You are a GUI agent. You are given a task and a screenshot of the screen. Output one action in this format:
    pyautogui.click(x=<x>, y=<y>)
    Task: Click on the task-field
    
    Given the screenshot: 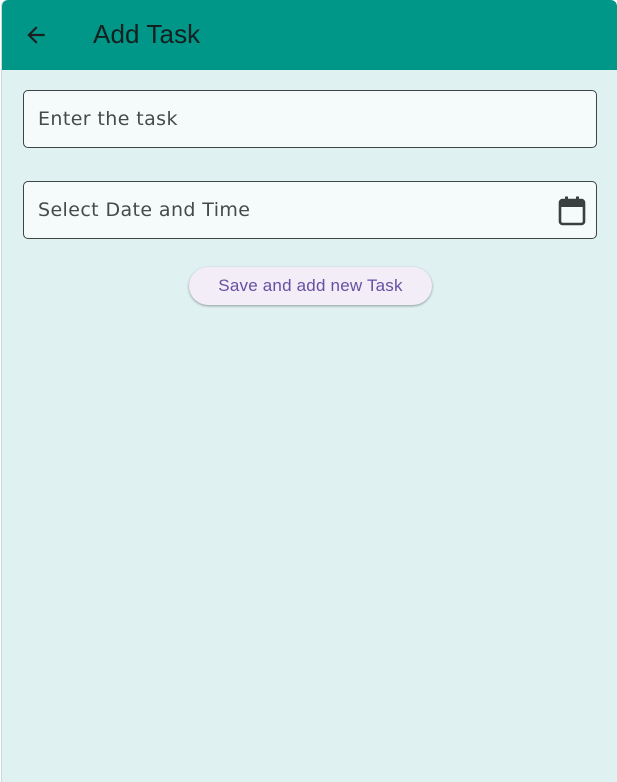 What is the action you would take?
    pyautogui.click(x=310, y=119)
    